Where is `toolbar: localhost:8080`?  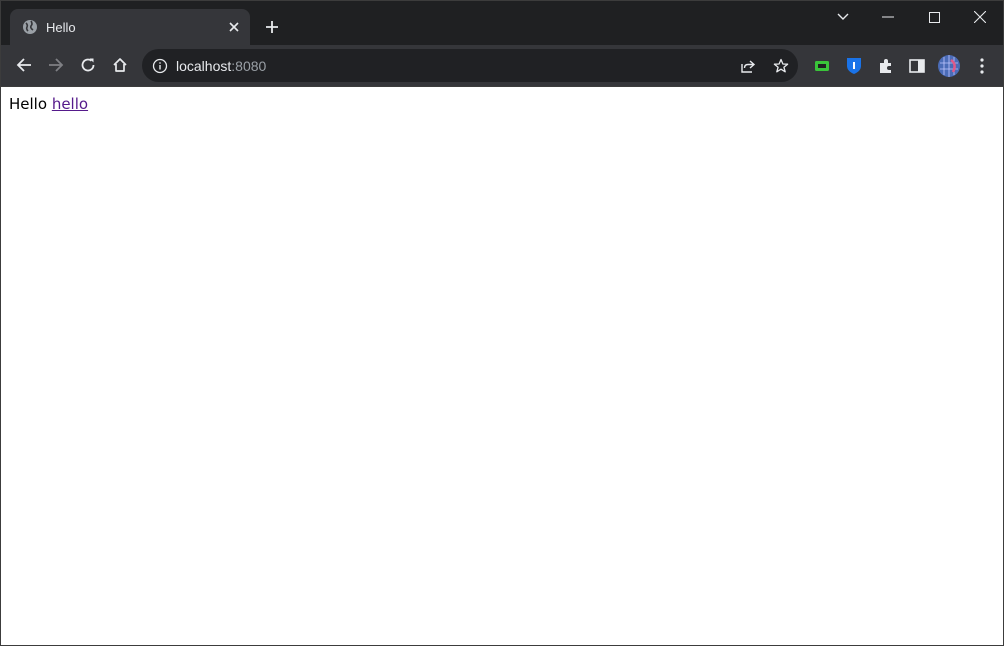 toolbar: localhost:8080 is located at coordinates (502, 66).